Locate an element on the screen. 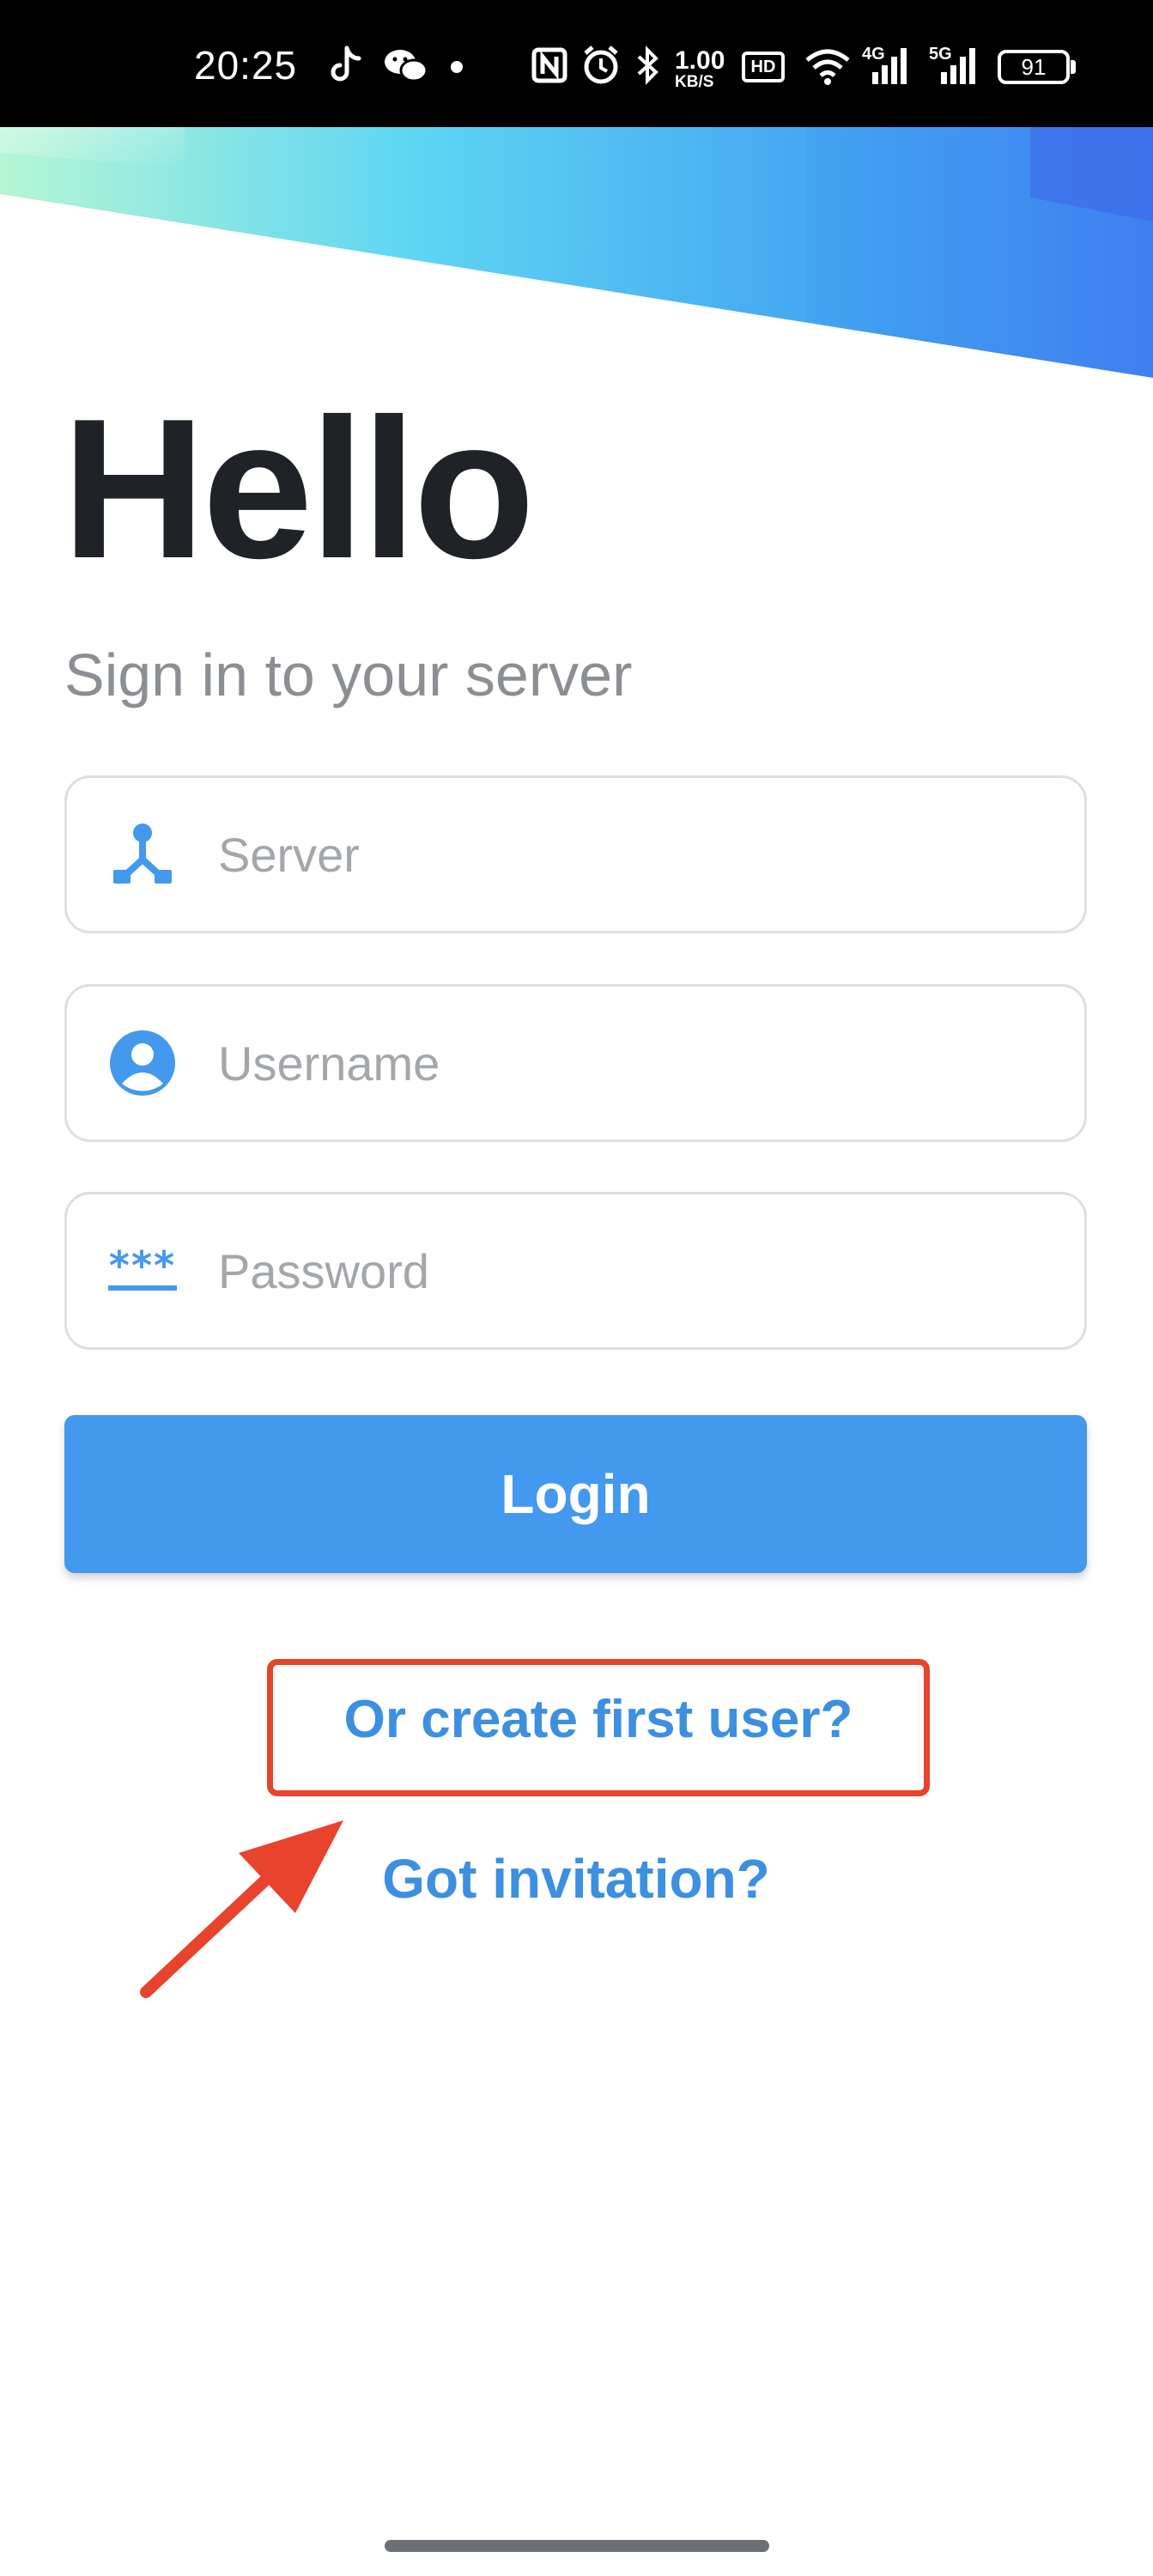 The width and height of the screenshot is (1153, 2576). signal-4g-icon is located at coordinates (889, 66).